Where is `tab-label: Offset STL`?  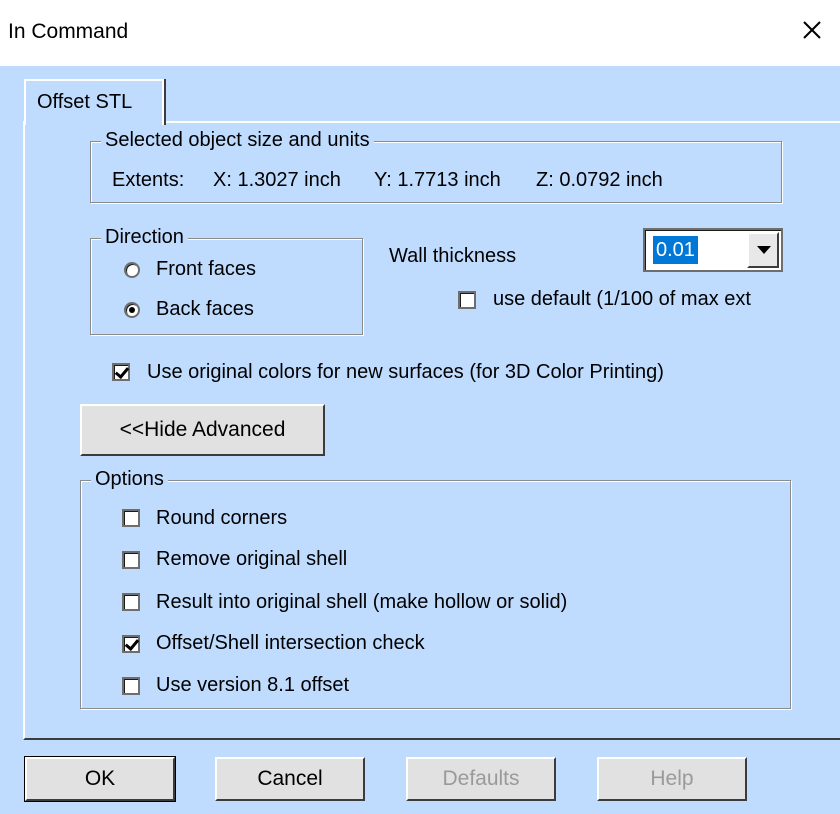
tab-label: Offset STL is located at coordinates (85, 102).